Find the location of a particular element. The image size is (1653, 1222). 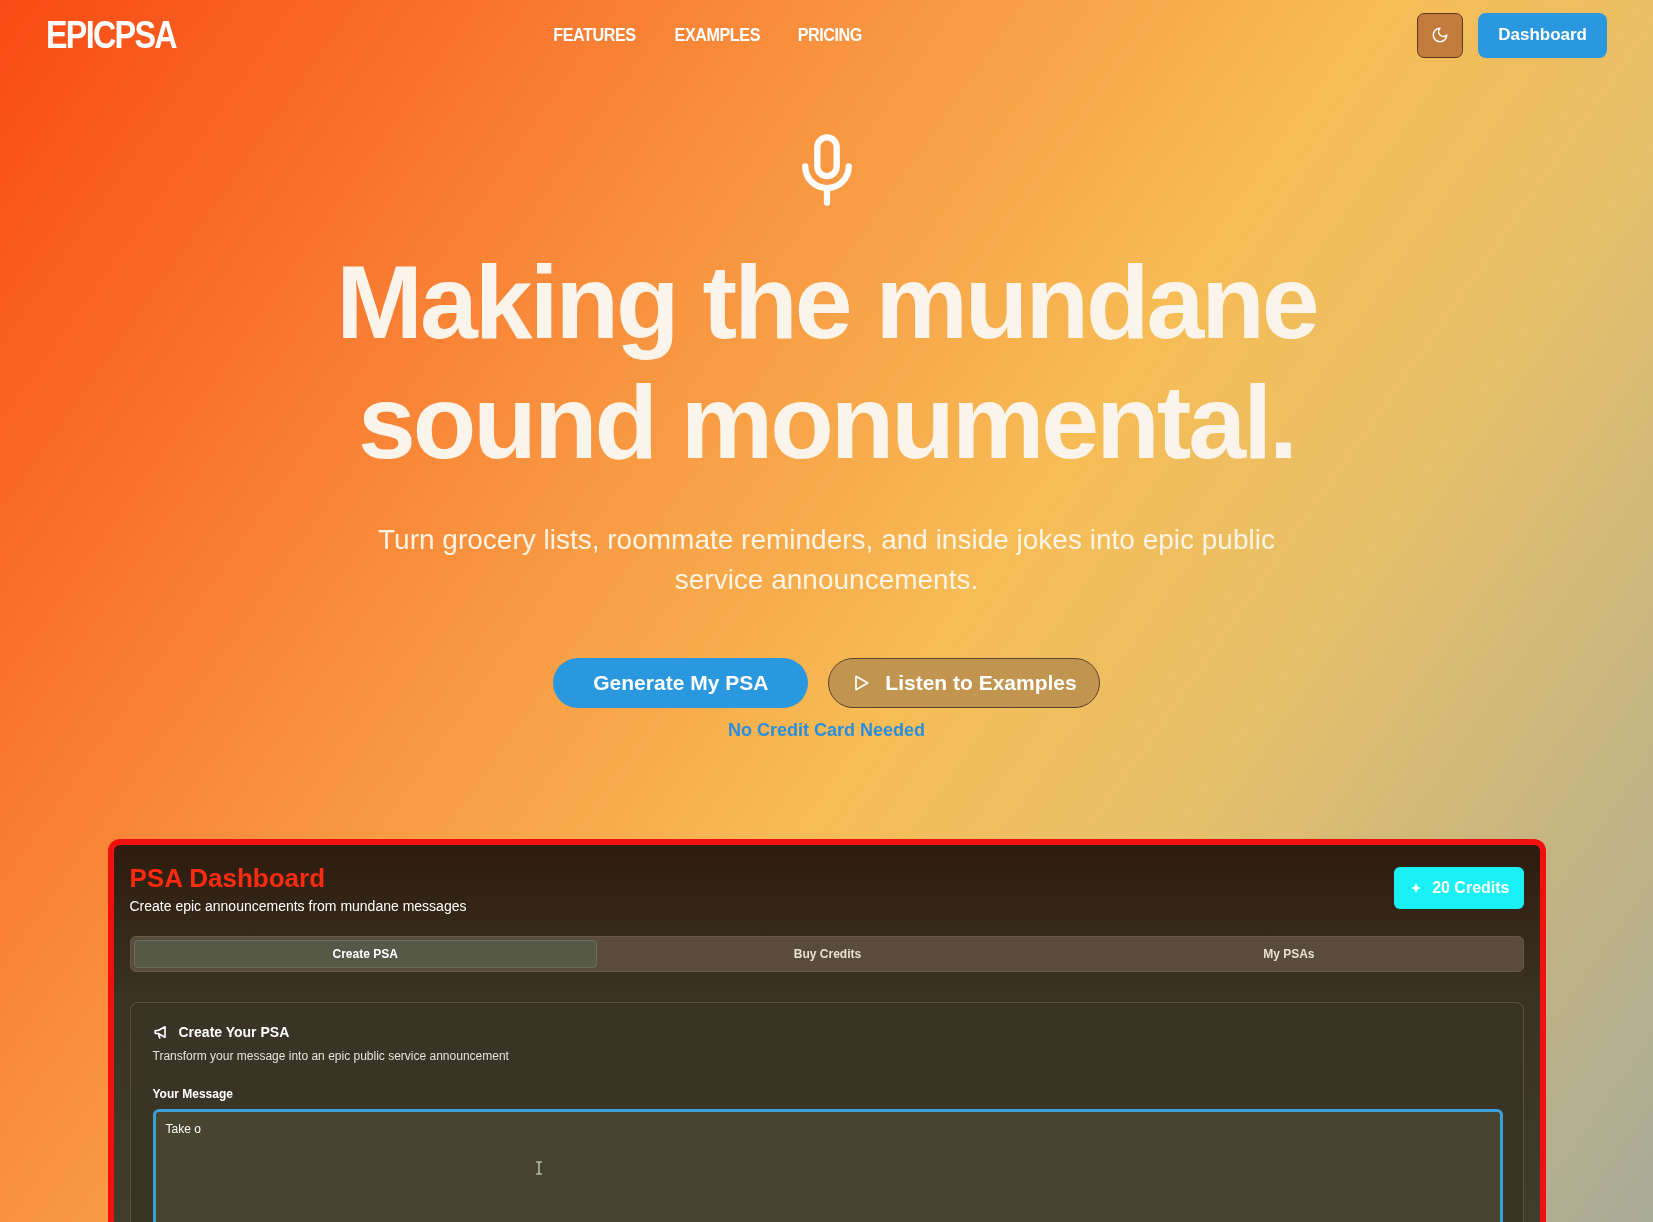

moon-icon is located at coordinates (1440, 35).